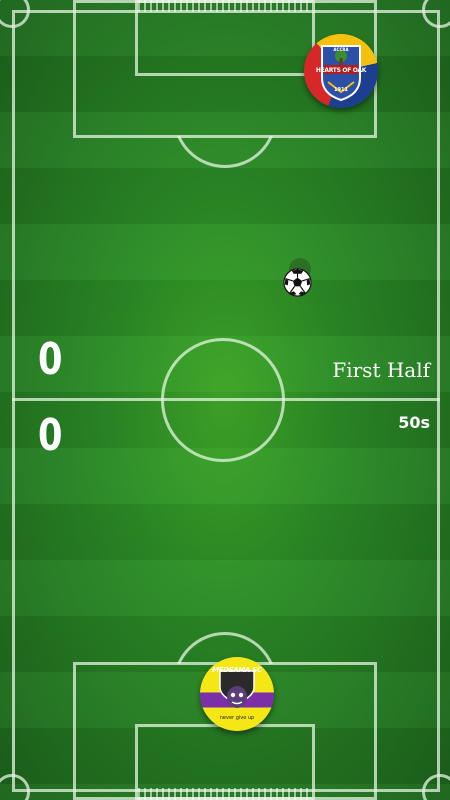 The width and height of the screenshot is (450, 800). What do you see at coordinates (50, 359) in the screenshot?
I see `top-team-score: 0` at bounding box center [50, 359].